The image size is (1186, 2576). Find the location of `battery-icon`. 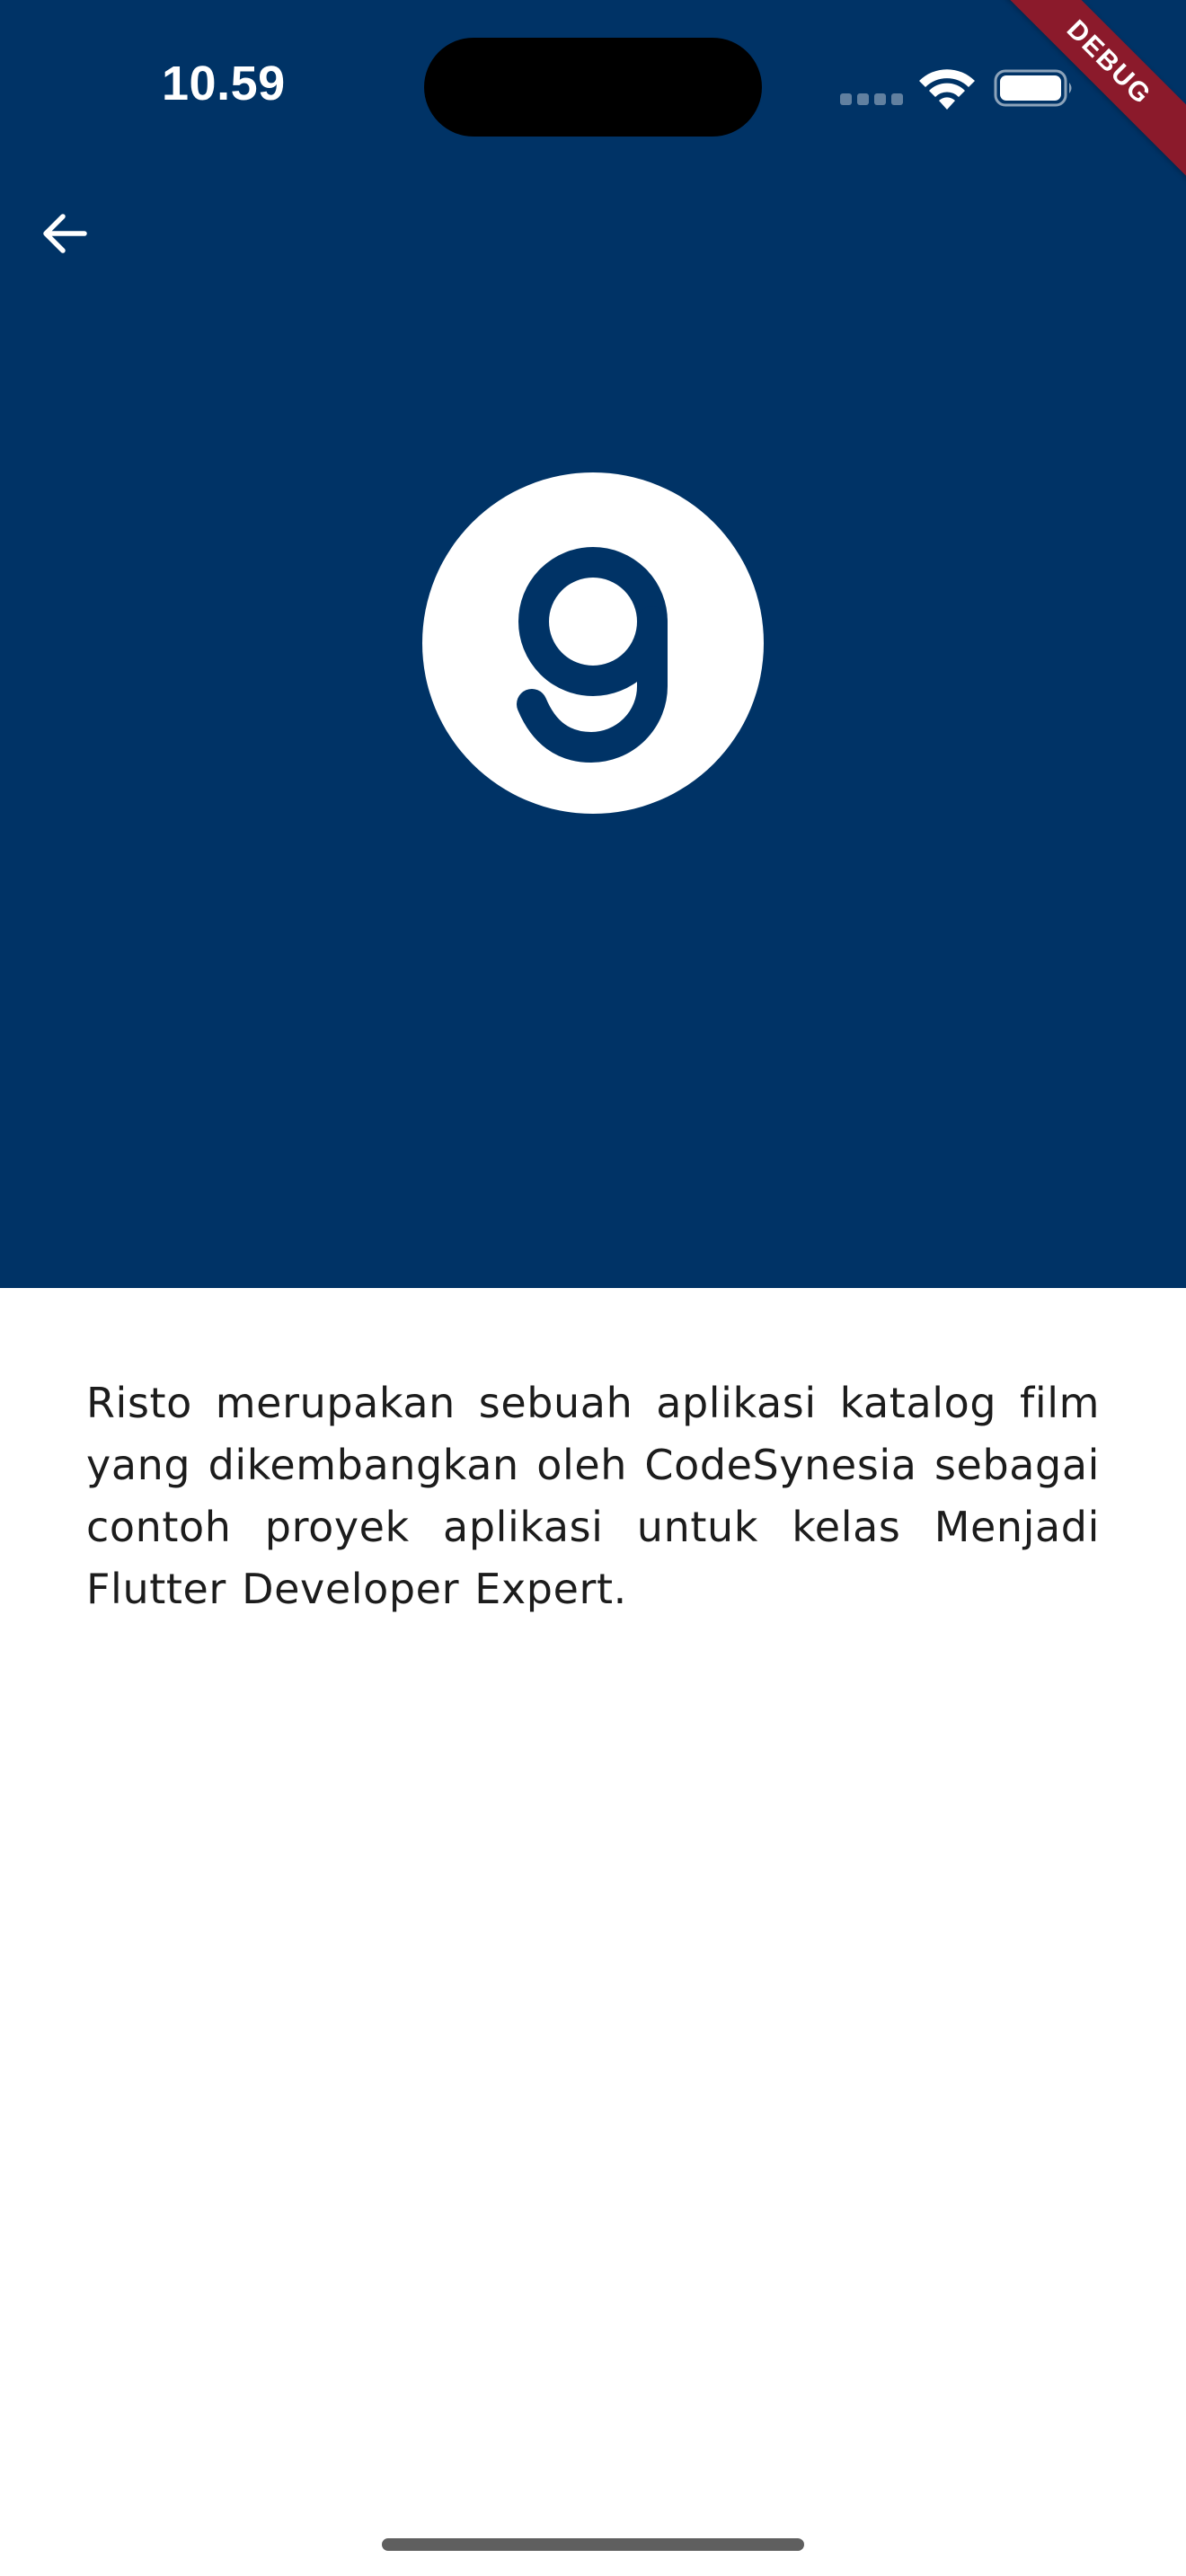

battery-icon is located at coordinates (1033, 88).